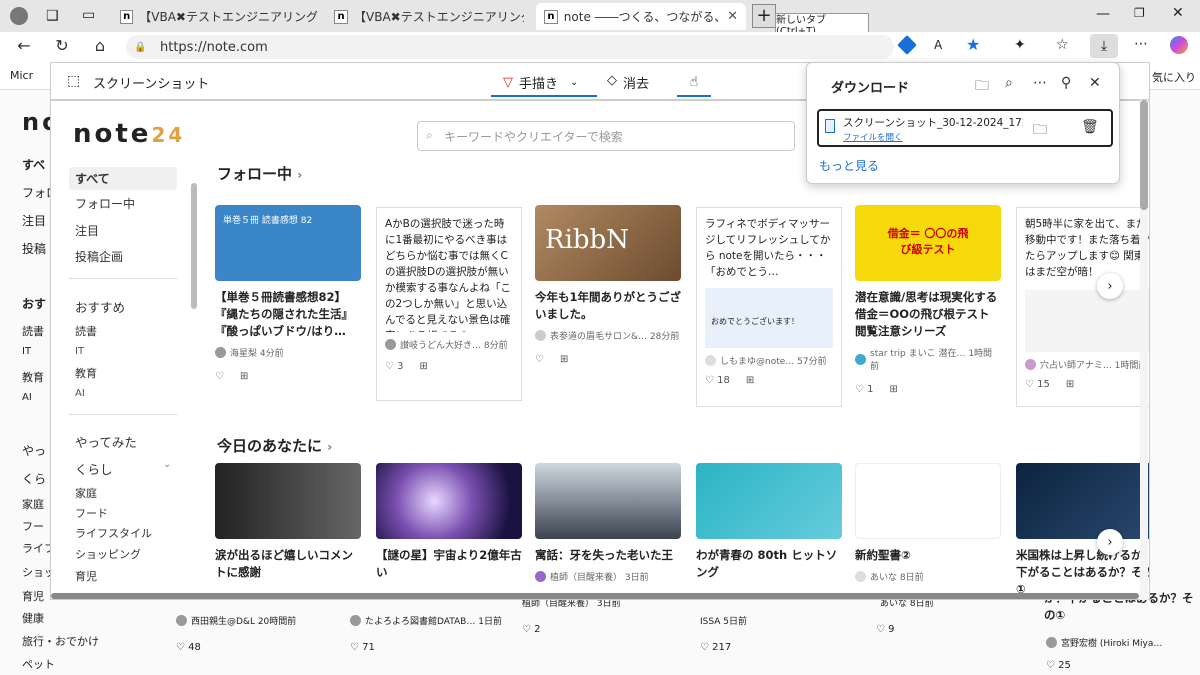 Image resolution: width=1200 pixels, height=675 pixels. I want to click on maximize-icon: ❐, so click(1139, 13).